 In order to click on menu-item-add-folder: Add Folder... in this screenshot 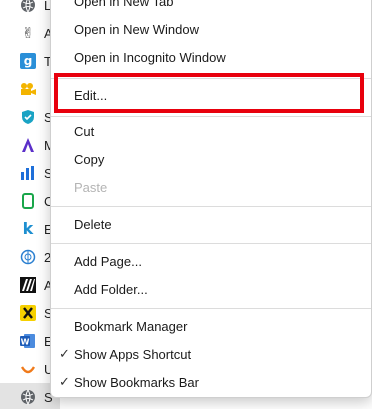, I will do `click(211, 290)`.